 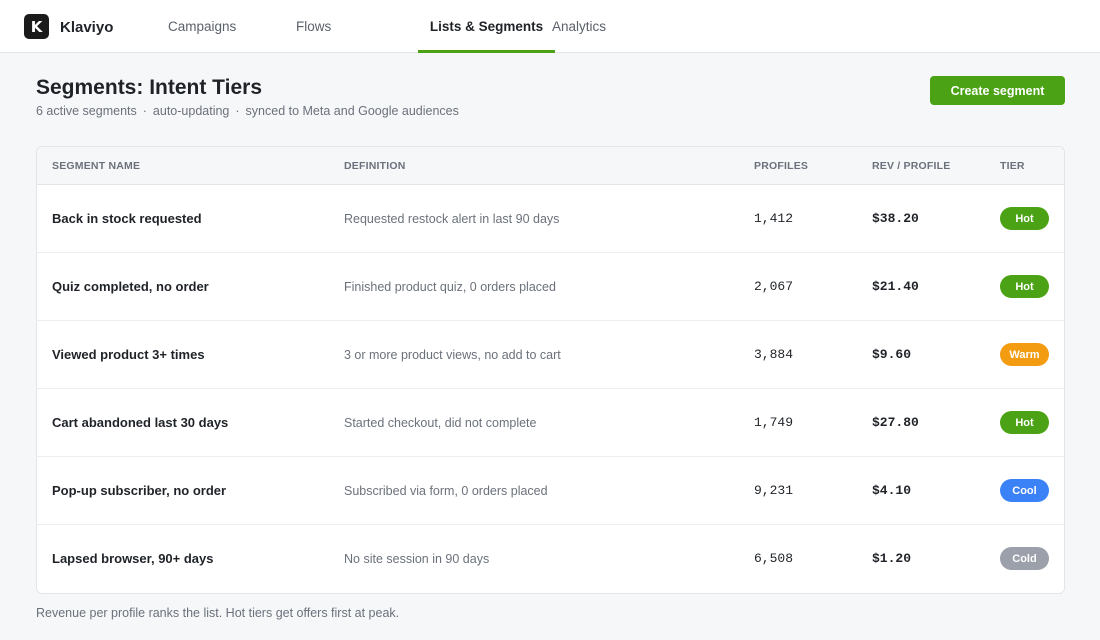 I want to click on tier-badge: Cold, so click(x=1024, y=558).